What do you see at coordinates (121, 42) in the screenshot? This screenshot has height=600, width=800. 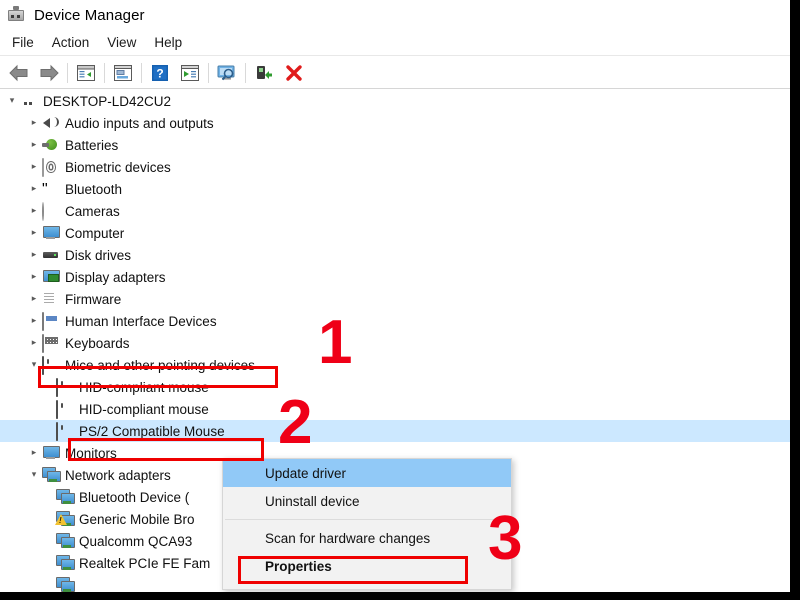 I see `menu-view: View` at bounding box center [121, 42].